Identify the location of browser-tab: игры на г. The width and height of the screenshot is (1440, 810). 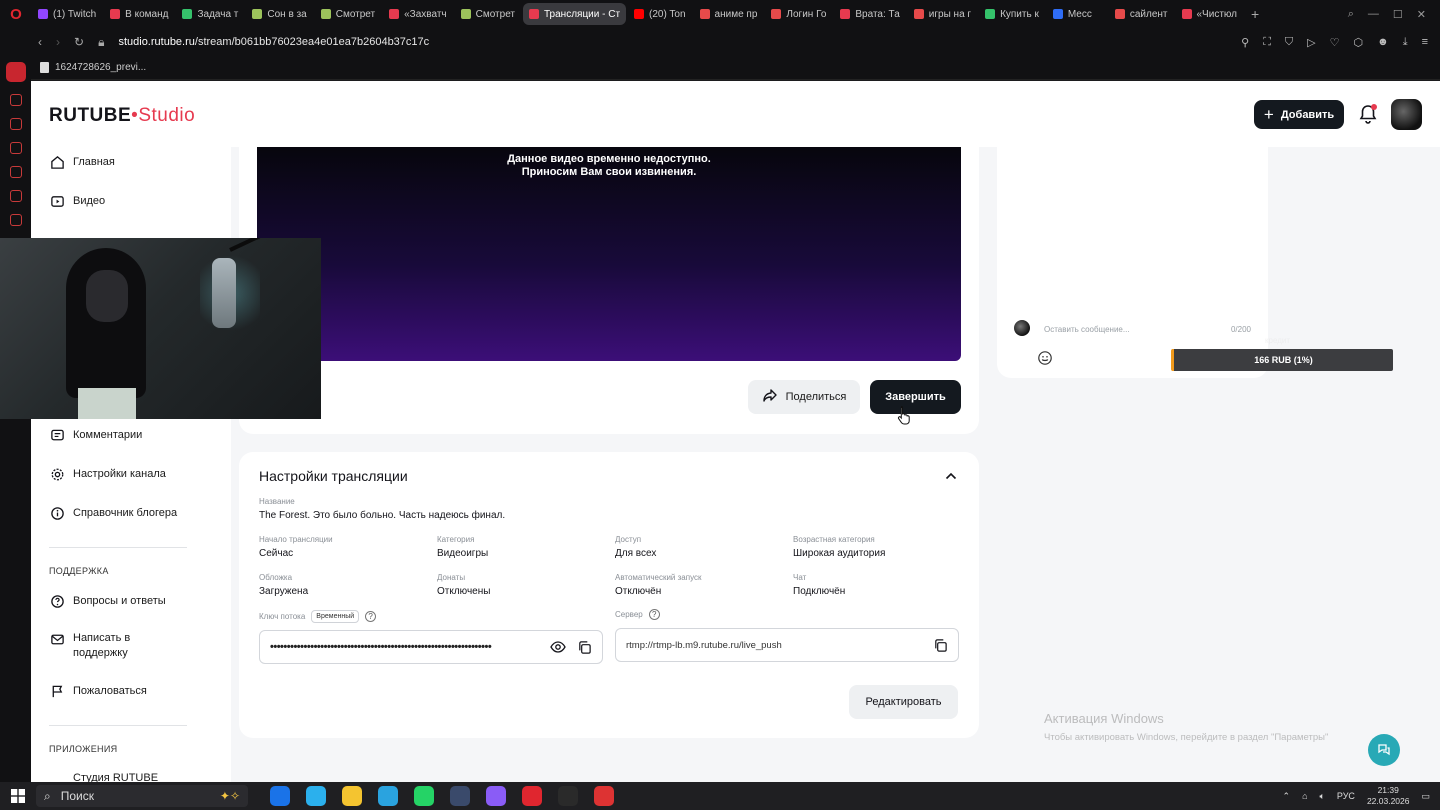
(942, 14).